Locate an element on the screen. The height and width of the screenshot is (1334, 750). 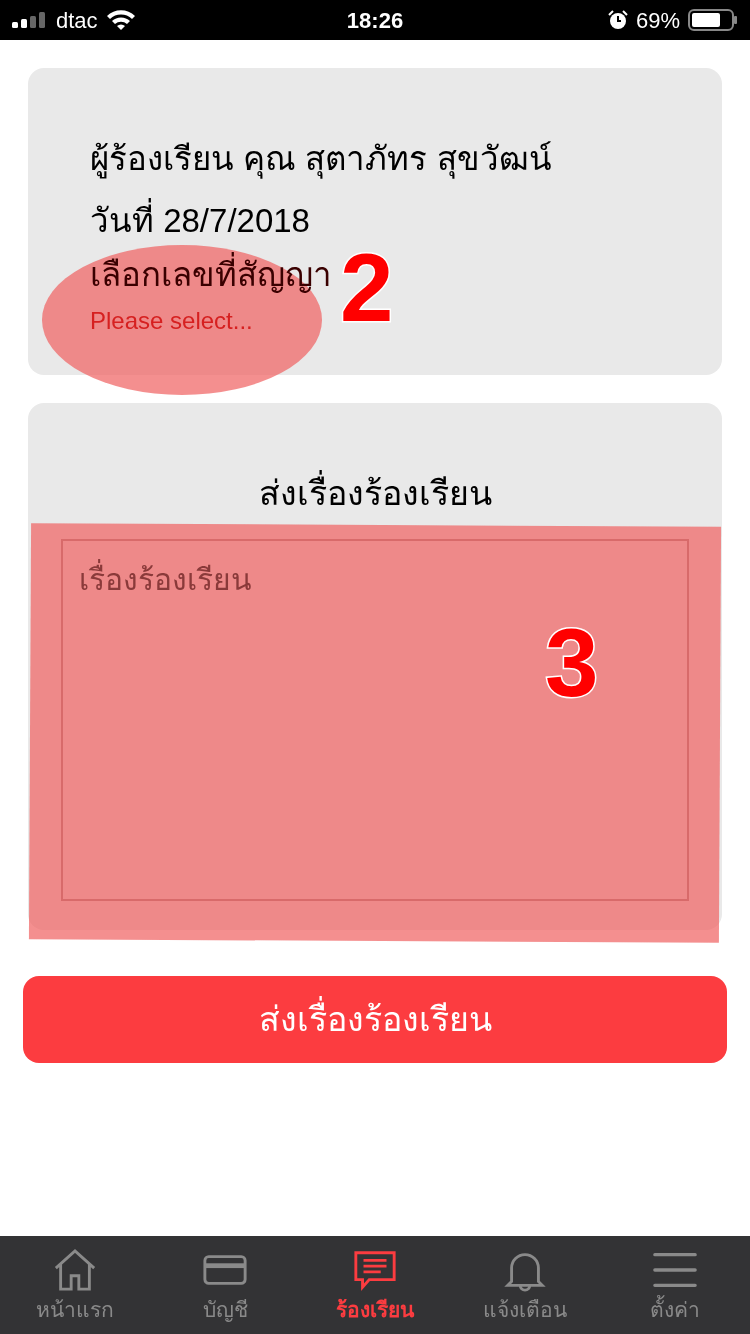
tab-item: ตั้งค่า is located at coordinates (675, 1285).